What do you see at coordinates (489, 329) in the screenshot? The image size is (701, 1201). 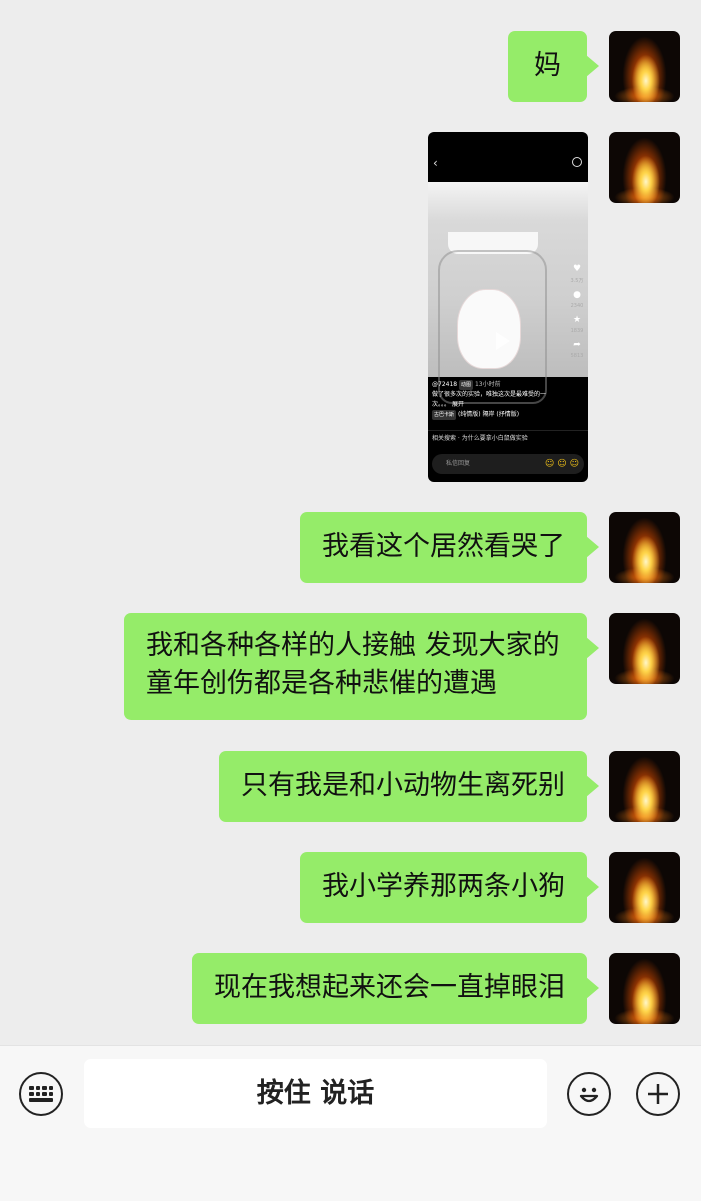 I see `white-mouse` at bounding box center [489, 329].